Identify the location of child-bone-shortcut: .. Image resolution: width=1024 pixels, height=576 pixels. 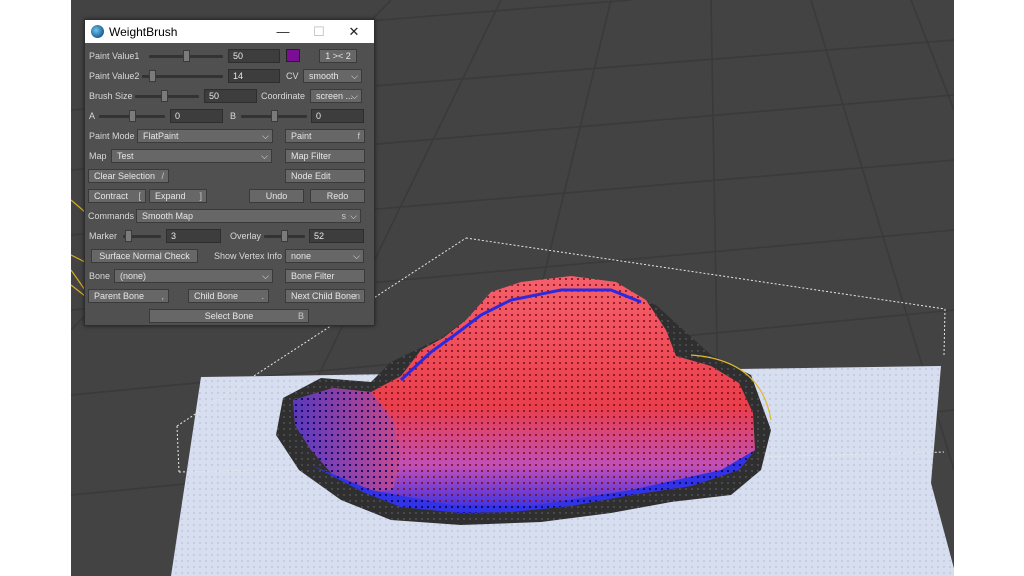
(262, 296).